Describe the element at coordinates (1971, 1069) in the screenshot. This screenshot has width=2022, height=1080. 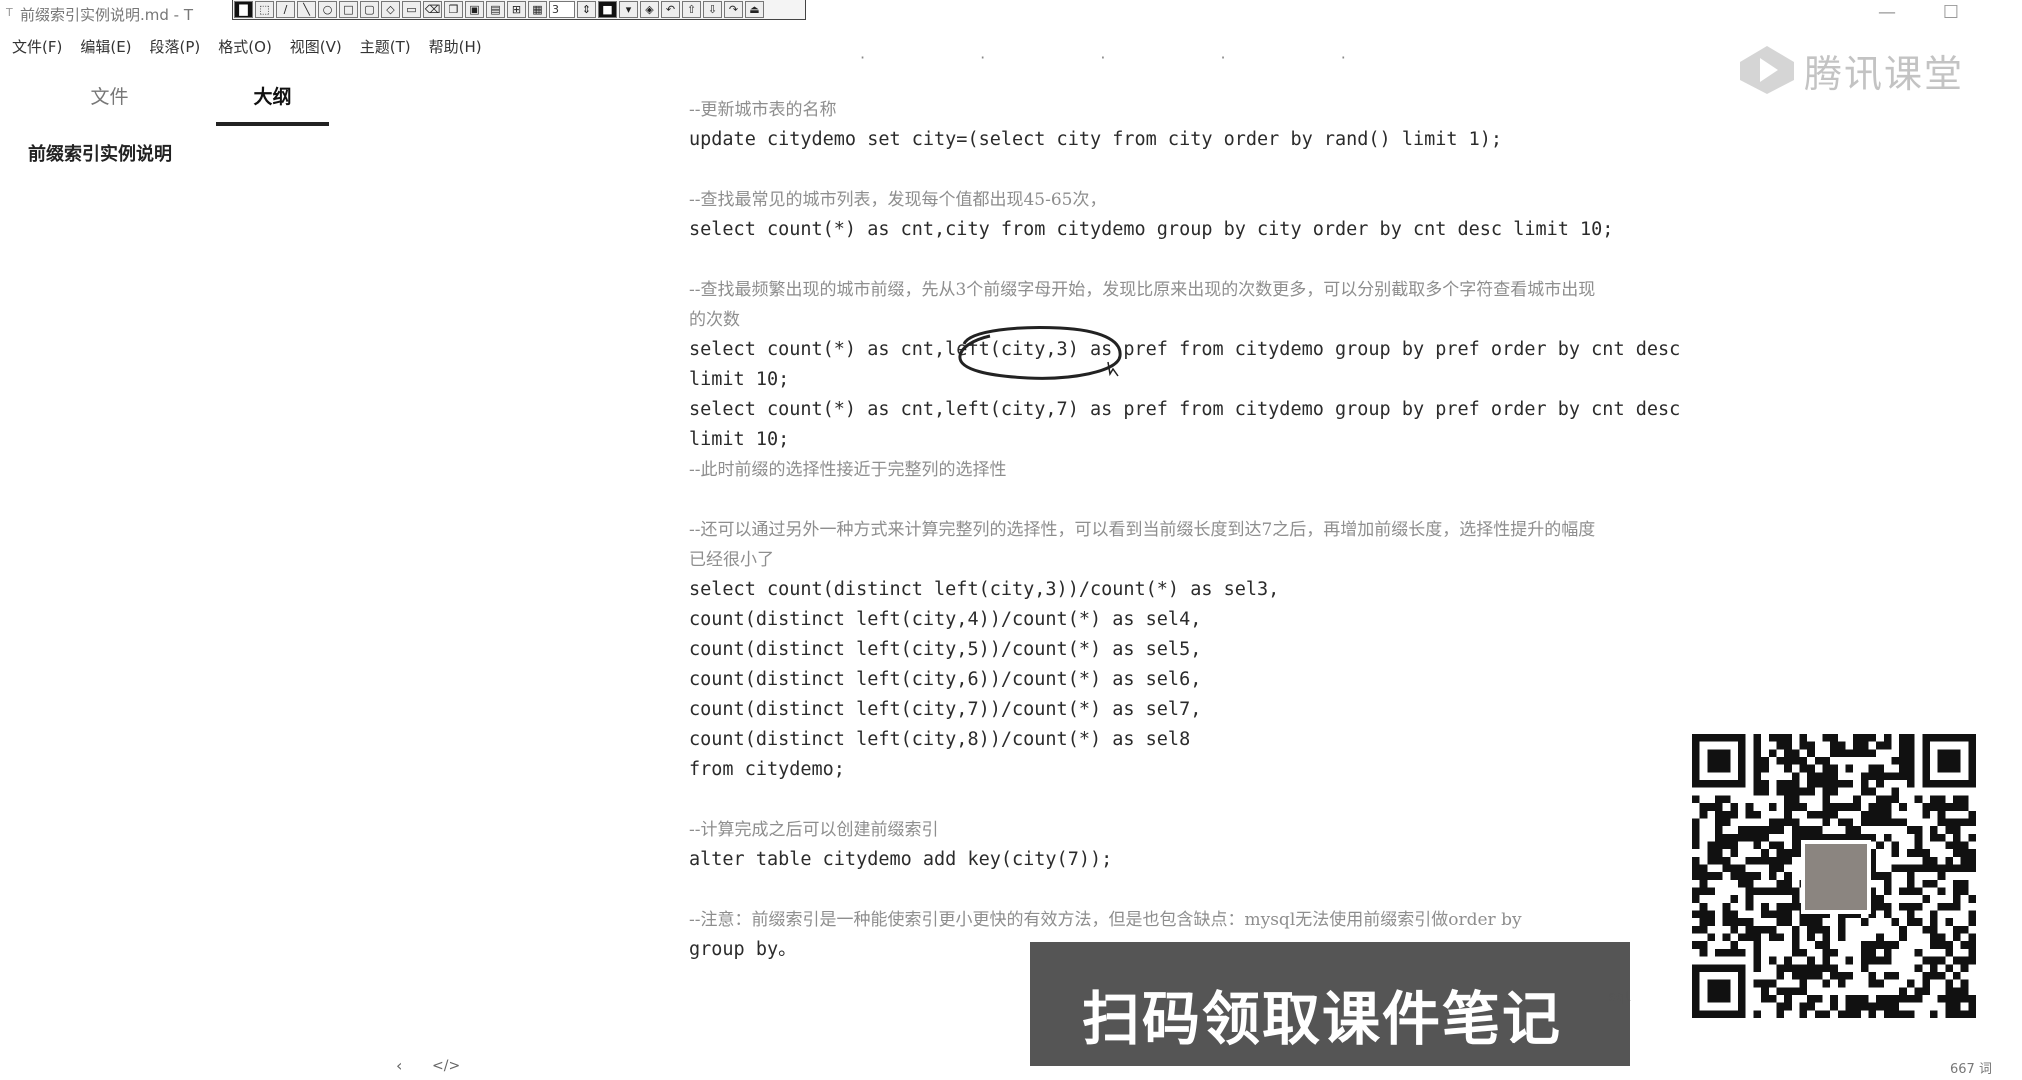
I see `word-count: 667 词` at that location.